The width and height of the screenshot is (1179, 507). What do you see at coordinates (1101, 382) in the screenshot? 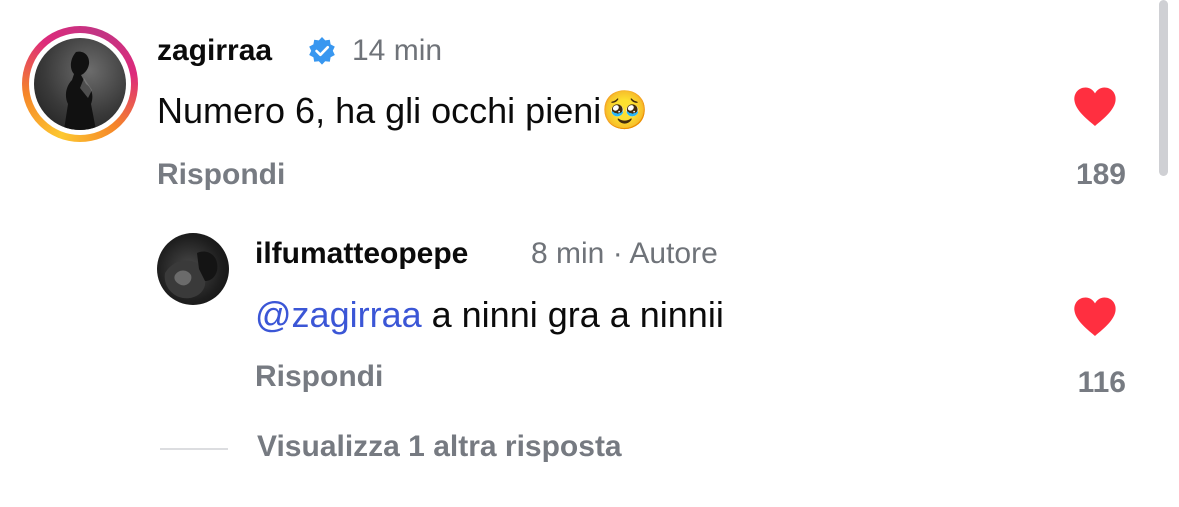
I see `like-count: 116` at bounding box center [1101, 382].